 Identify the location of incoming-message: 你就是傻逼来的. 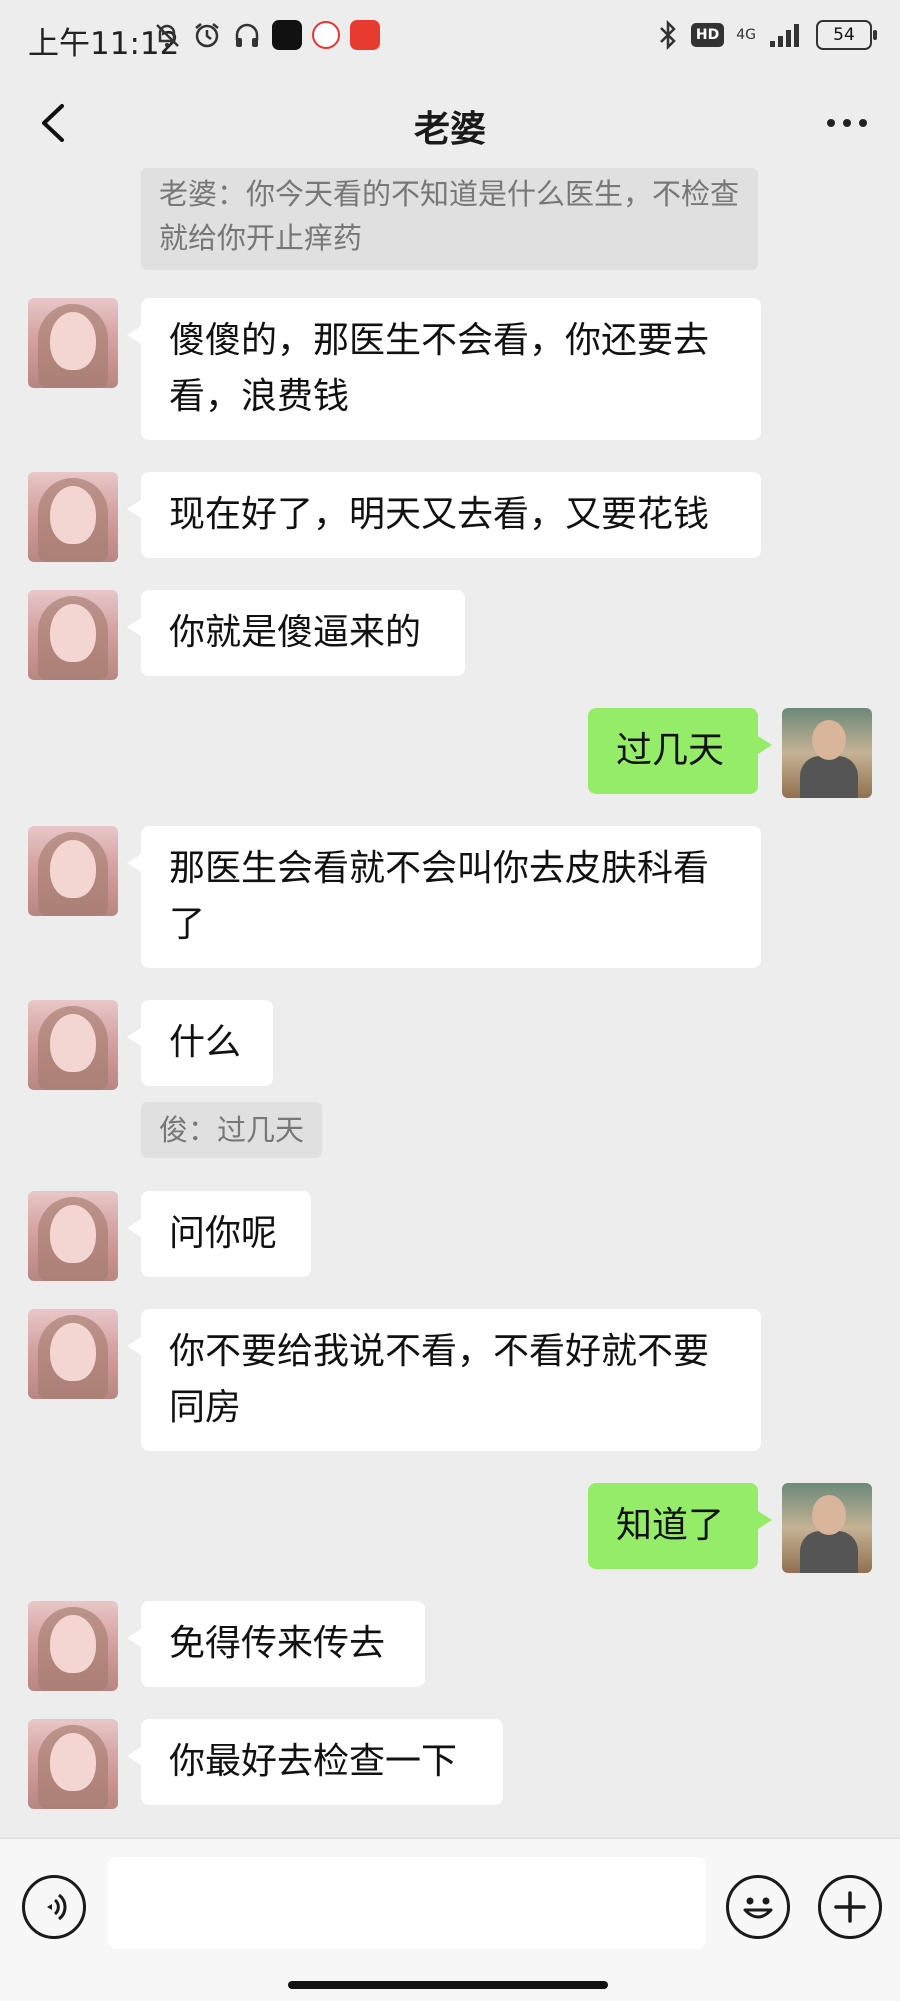
(296, 633).